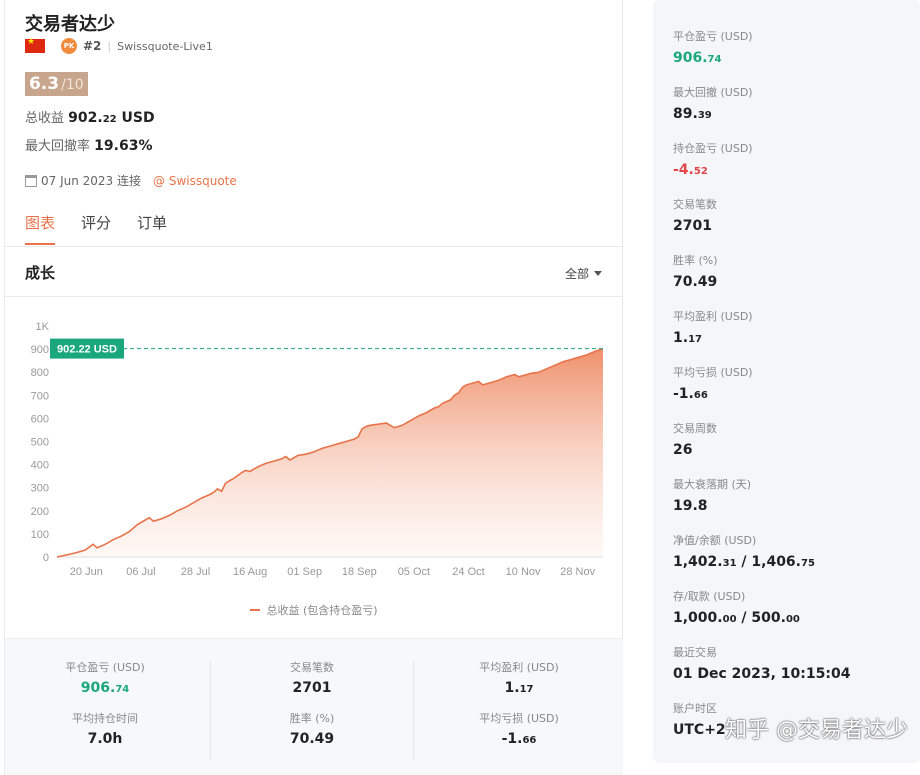 The image size is (920, 775). I want to click on tab-chart: 图表, so click(40, 228).